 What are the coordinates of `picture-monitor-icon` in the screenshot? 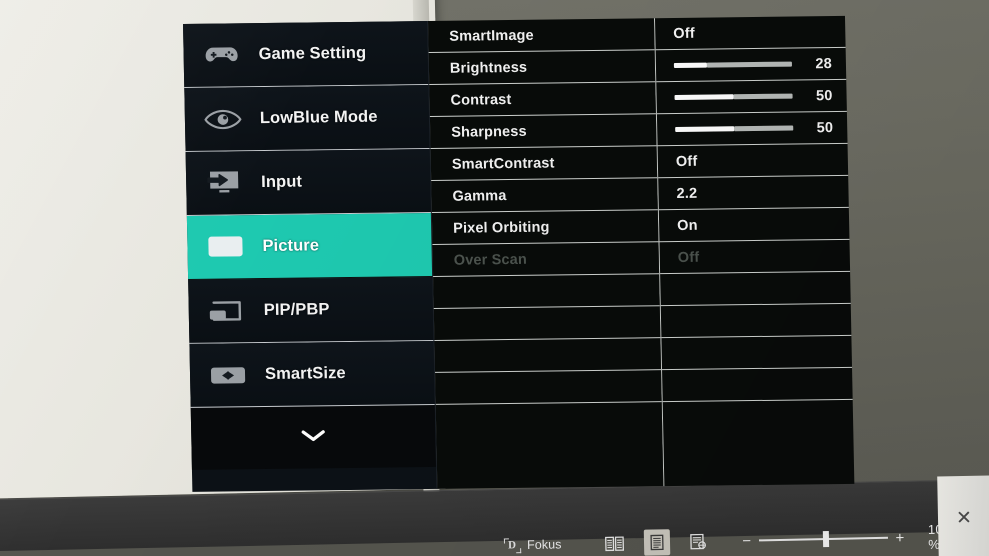 It's located at (225, 247).